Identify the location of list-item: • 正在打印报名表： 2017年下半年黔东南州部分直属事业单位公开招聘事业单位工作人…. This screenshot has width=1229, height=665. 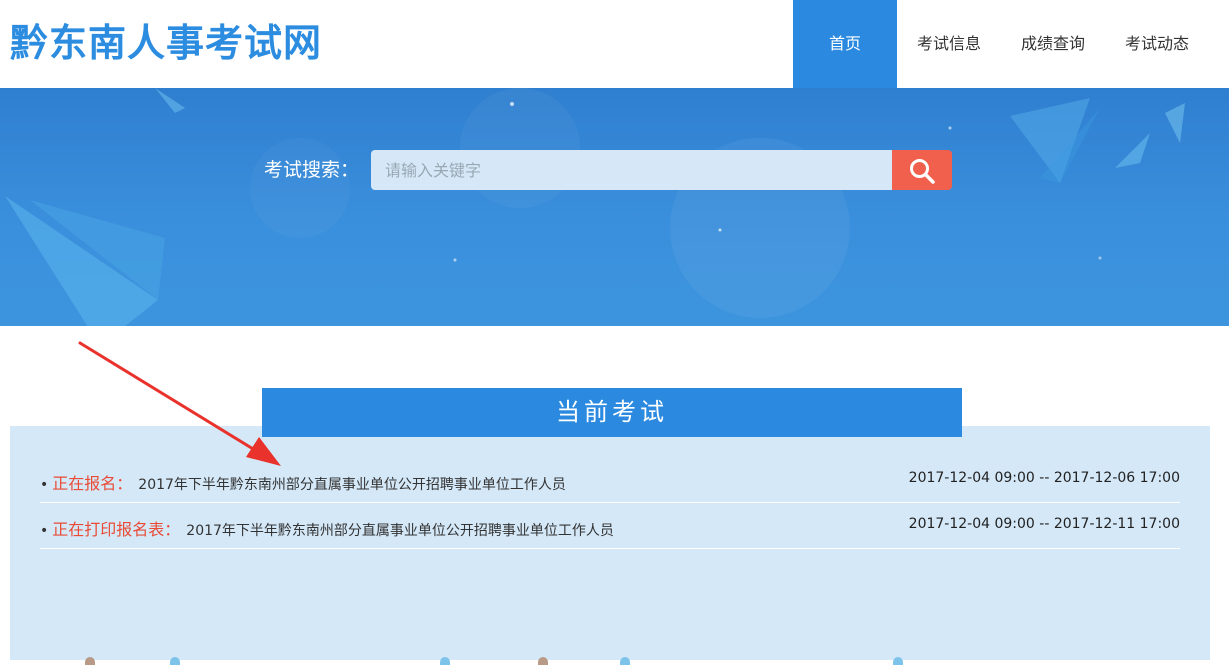
(610, 526).